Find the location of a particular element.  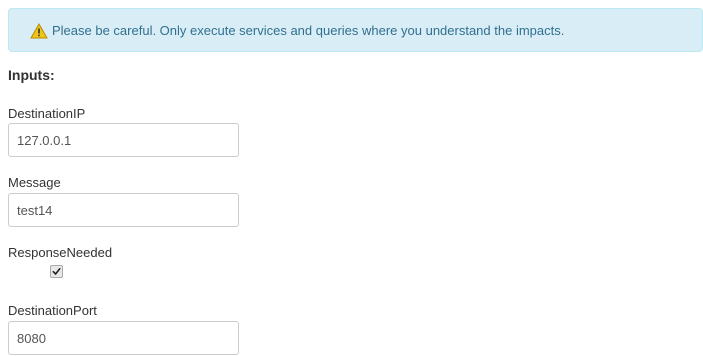

destination-port-label: DestinationPort is located at coordinates (52, 310).